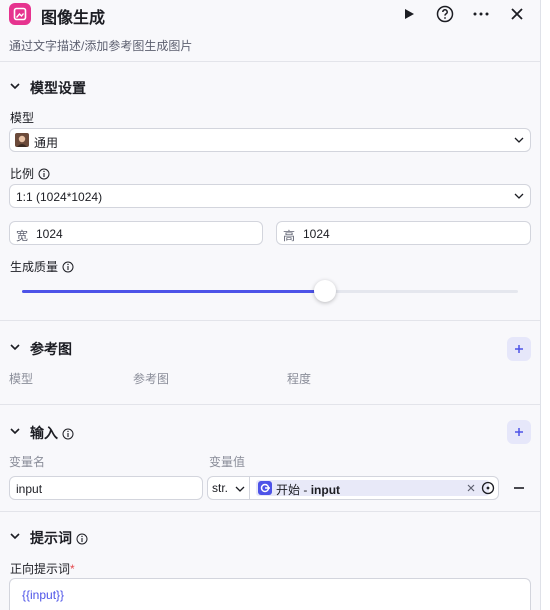 Image resolution: width=550 pixels, height=610 pixels. I want to click on variable-name: input, so click(325, 490).